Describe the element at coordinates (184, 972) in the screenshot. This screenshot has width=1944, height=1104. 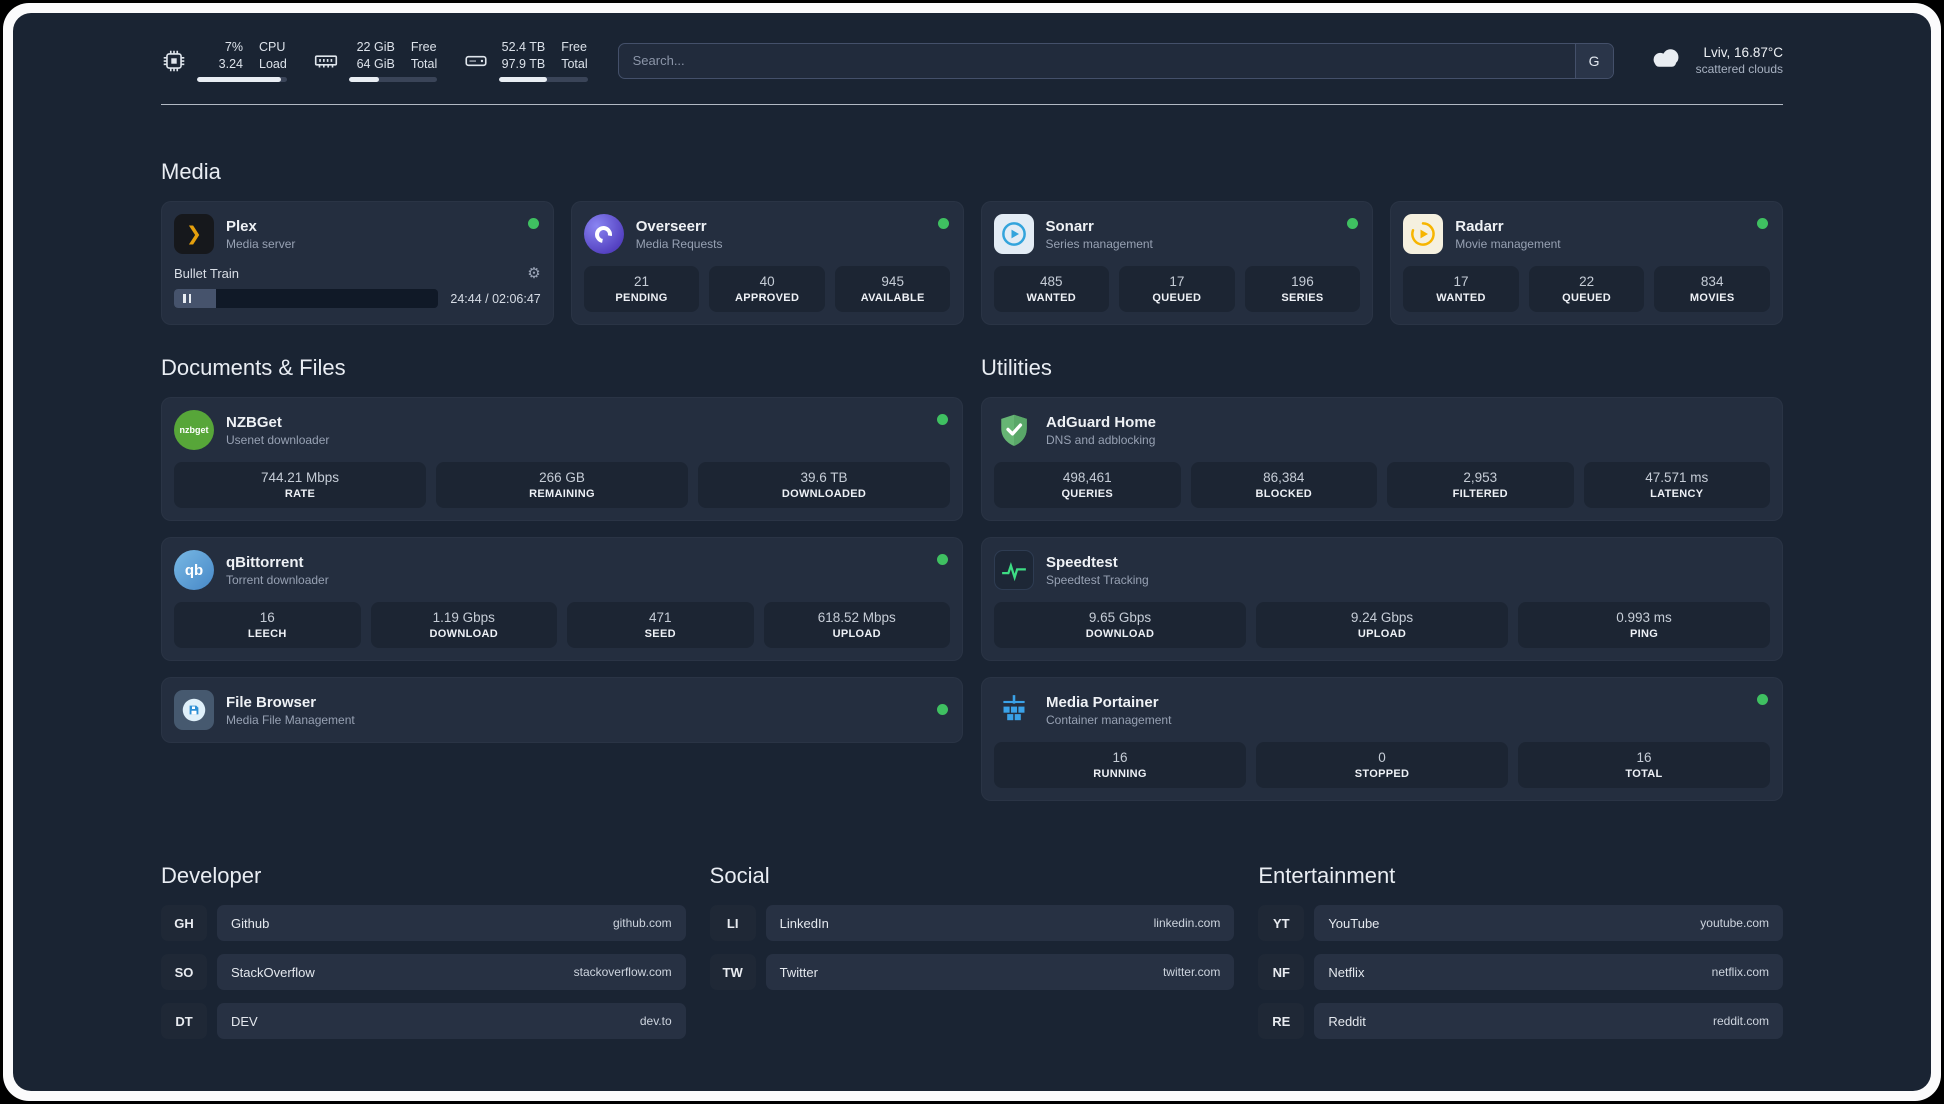
I see `bookmark-abbr: SO` at that location.